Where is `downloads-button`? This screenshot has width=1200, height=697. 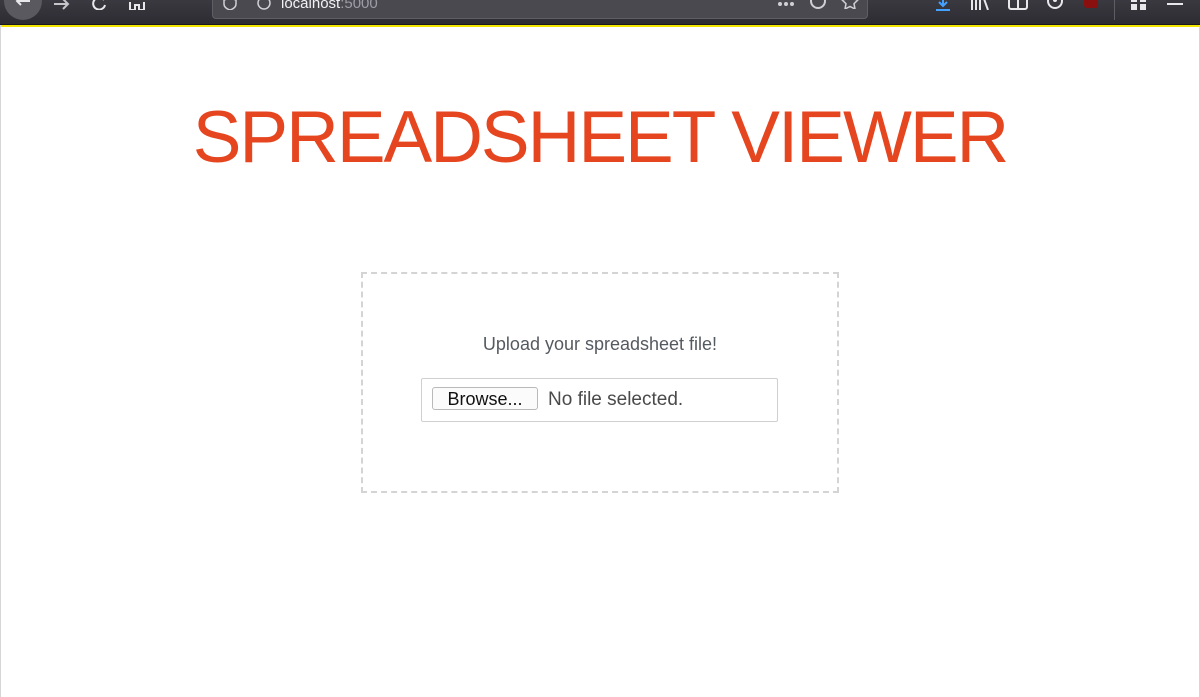
downloads-button is located at coordinates (943, 8).